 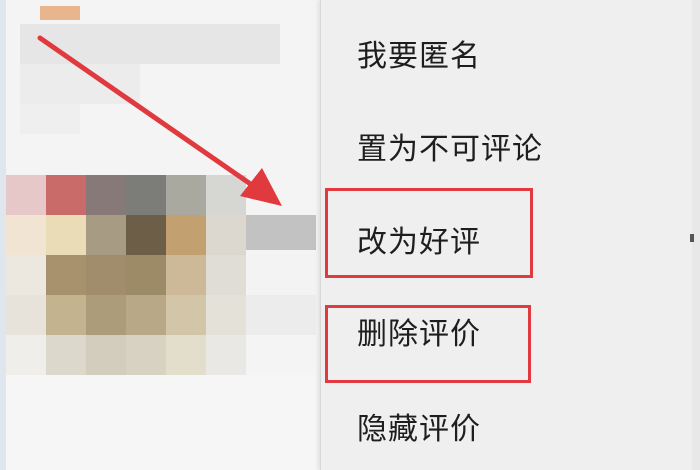 What do you see at coordinates (428, 344) in the screenshot?
I see `highlight-box-delete-review` at bounding box center [428, 344].